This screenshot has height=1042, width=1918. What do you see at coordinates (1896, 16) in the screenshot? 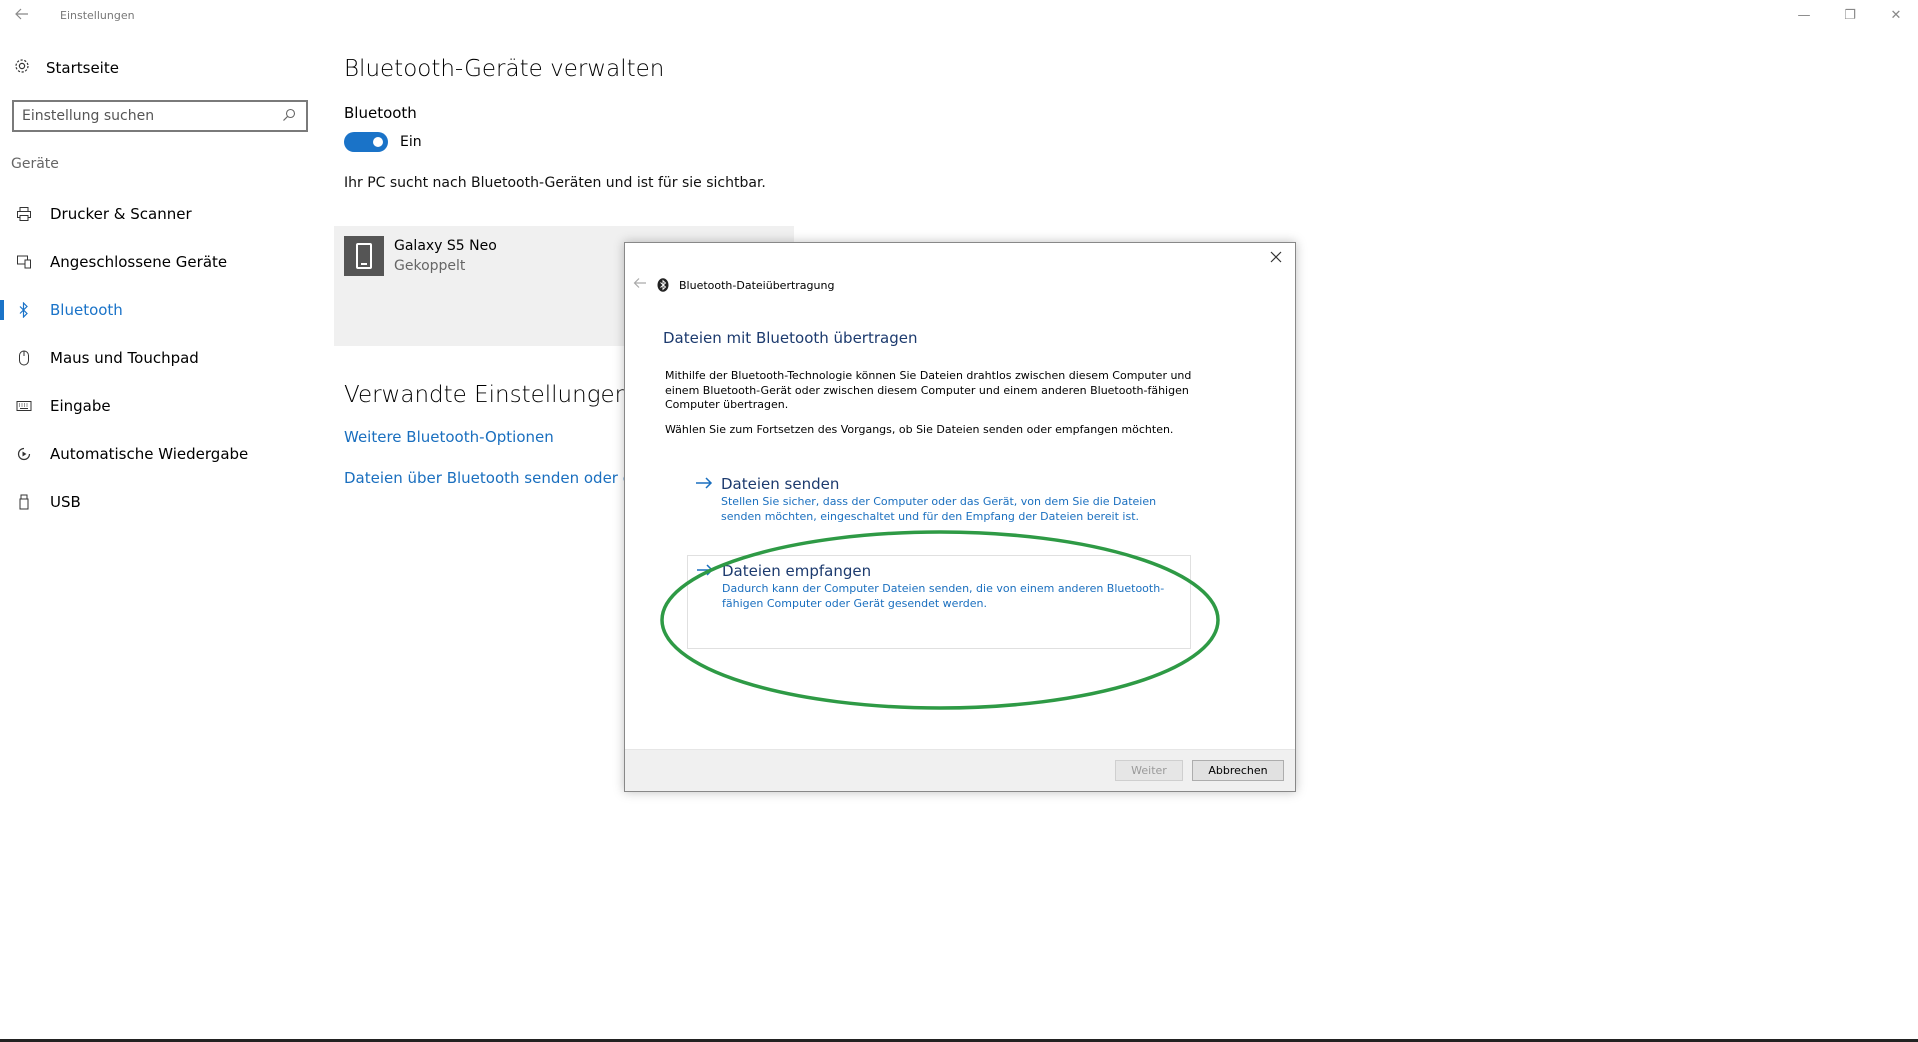
I see `close-window-button: ✕` at bounding box center [1896, 16].